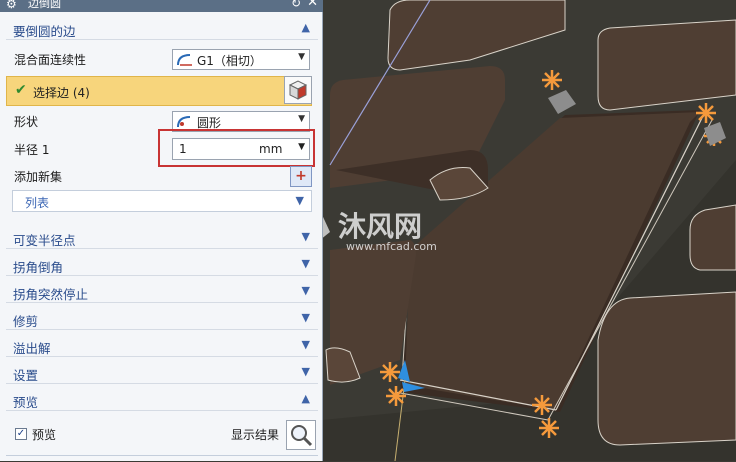 The width and height of the screenshot is (736, 462). I want to click on shape-label: 形状, so click(26, 122).